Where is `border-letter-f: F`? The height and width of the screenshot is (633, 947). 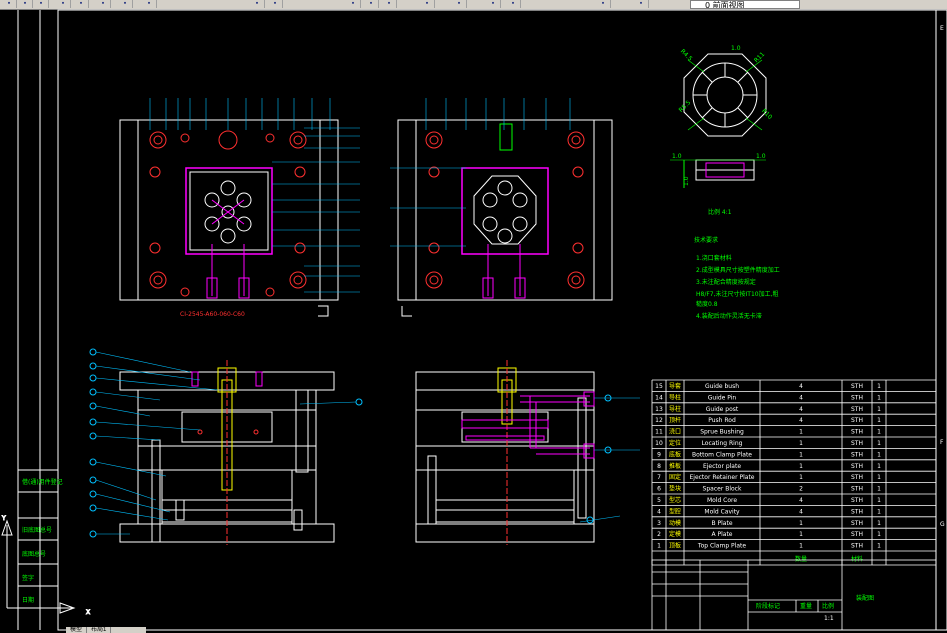
border-letter-f: F is located at coordinates (942, 442).